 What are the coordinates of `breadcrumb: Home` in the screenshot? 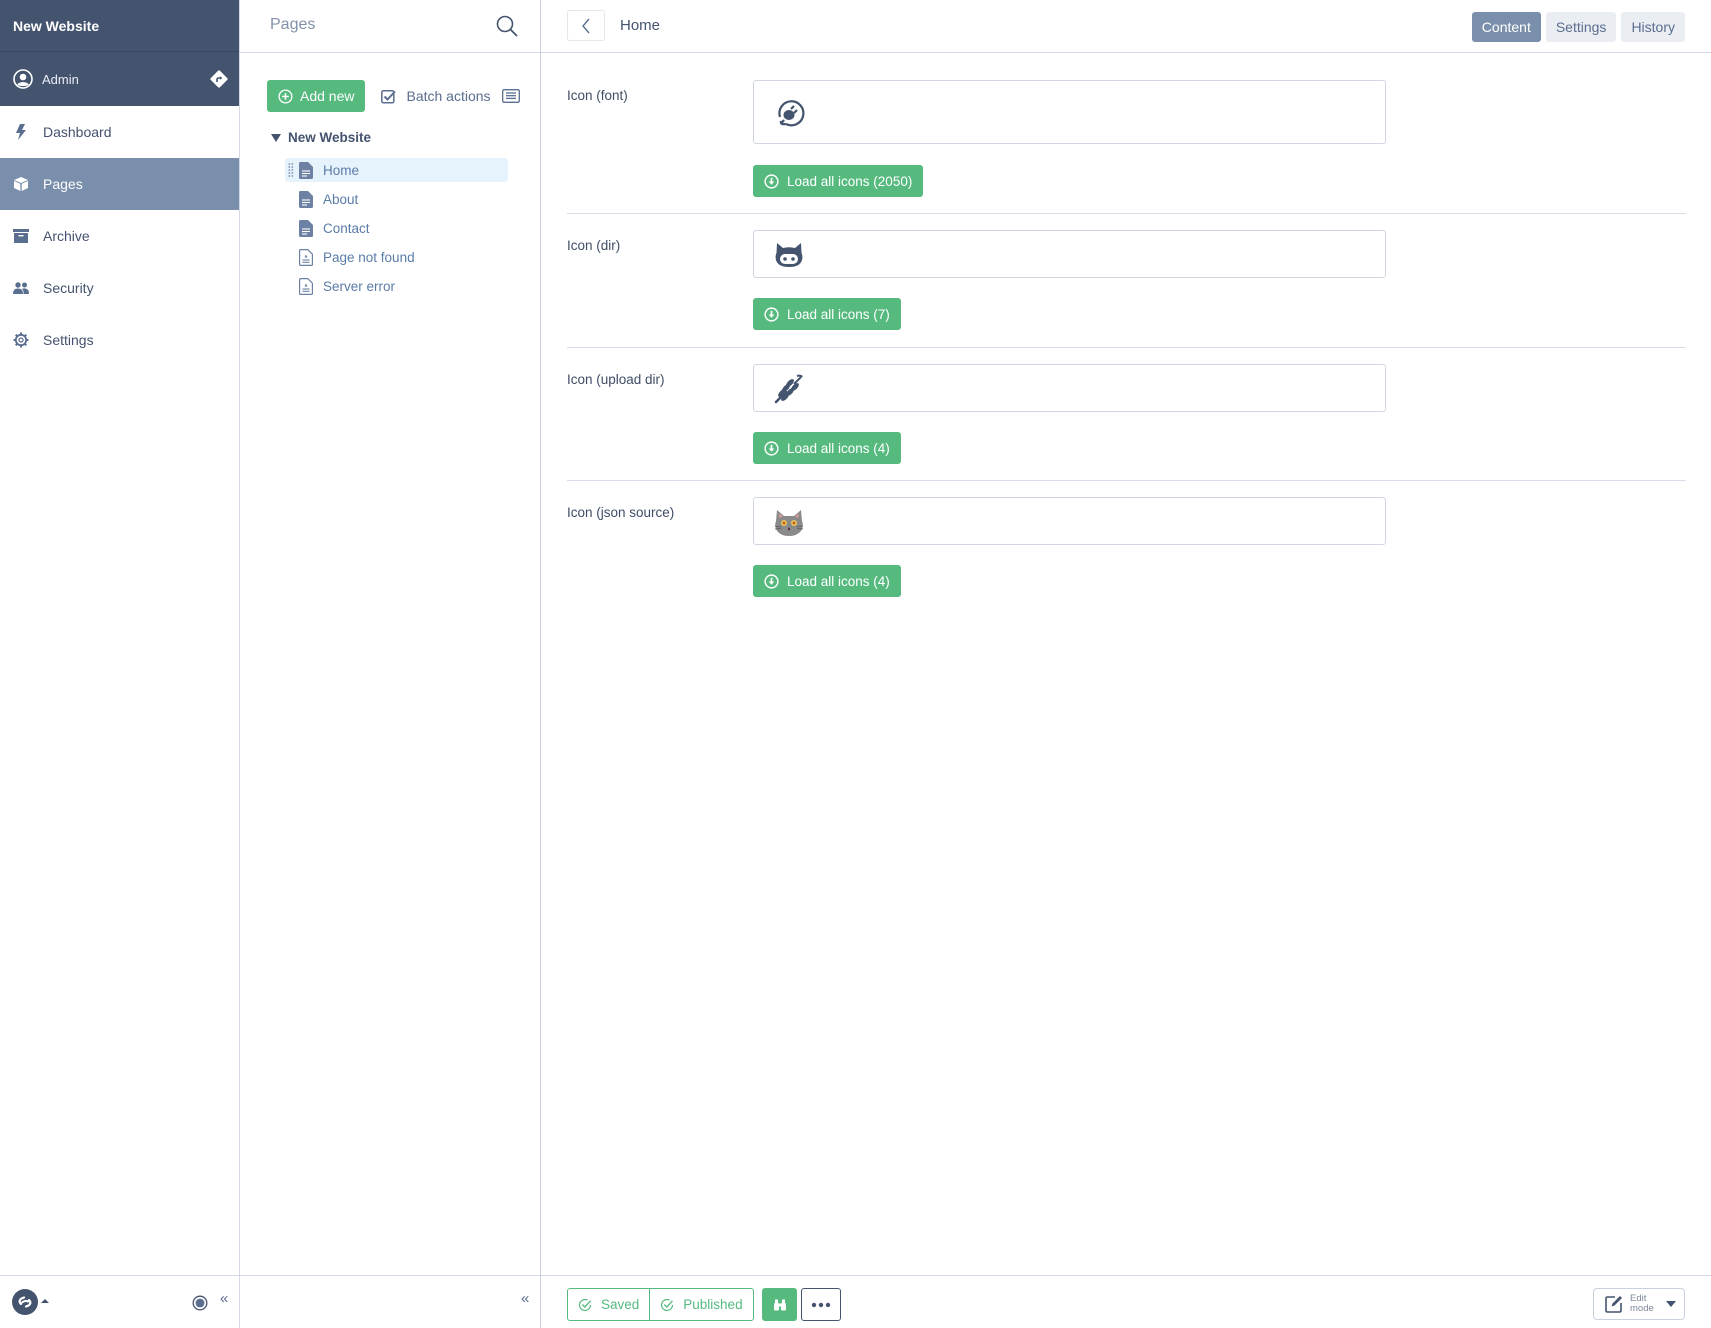 It's located at (640, 25).